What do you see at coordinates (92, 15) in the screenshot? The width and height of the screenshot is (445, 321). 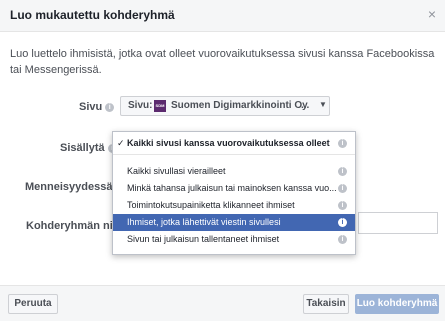 I see `dialog-title: Luo mukautettu kohderyhmä` at bounding box center [92, 15].